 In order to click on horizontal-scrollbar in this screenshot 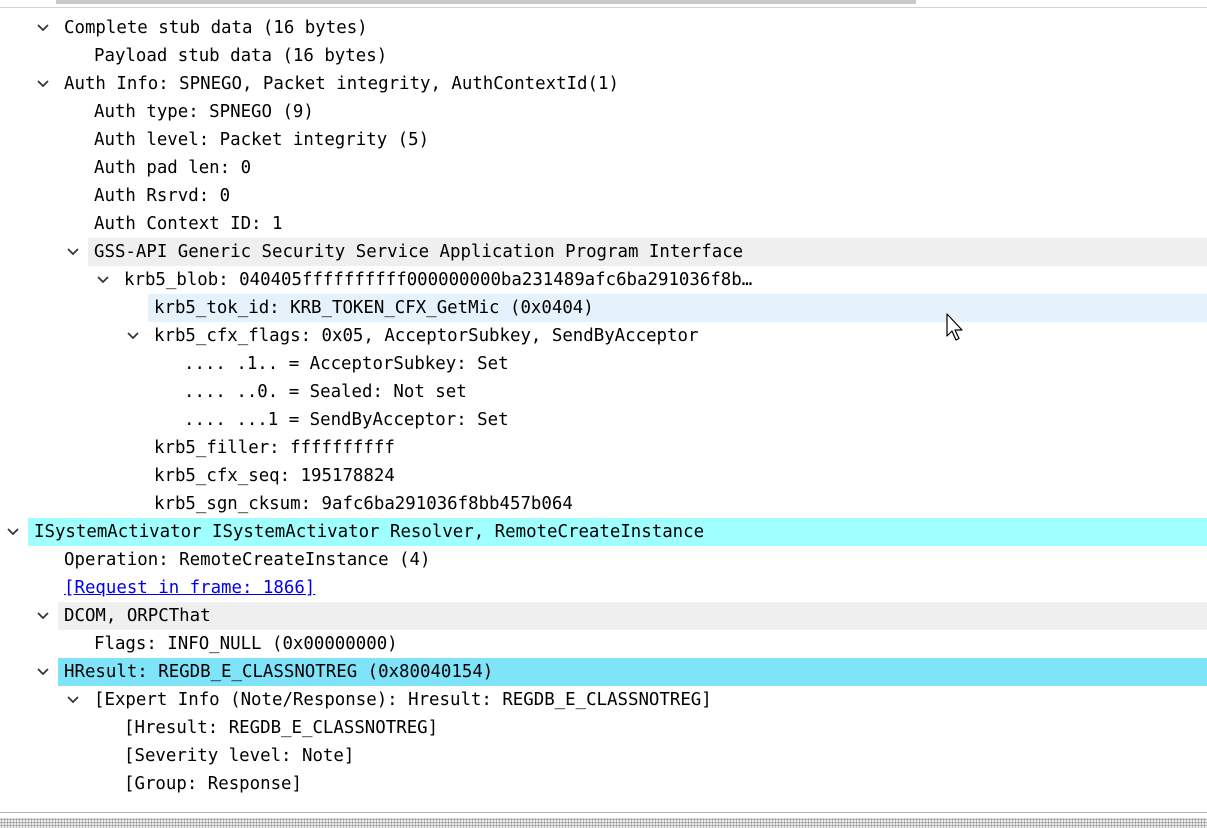, I will do `click(603, 3)`.